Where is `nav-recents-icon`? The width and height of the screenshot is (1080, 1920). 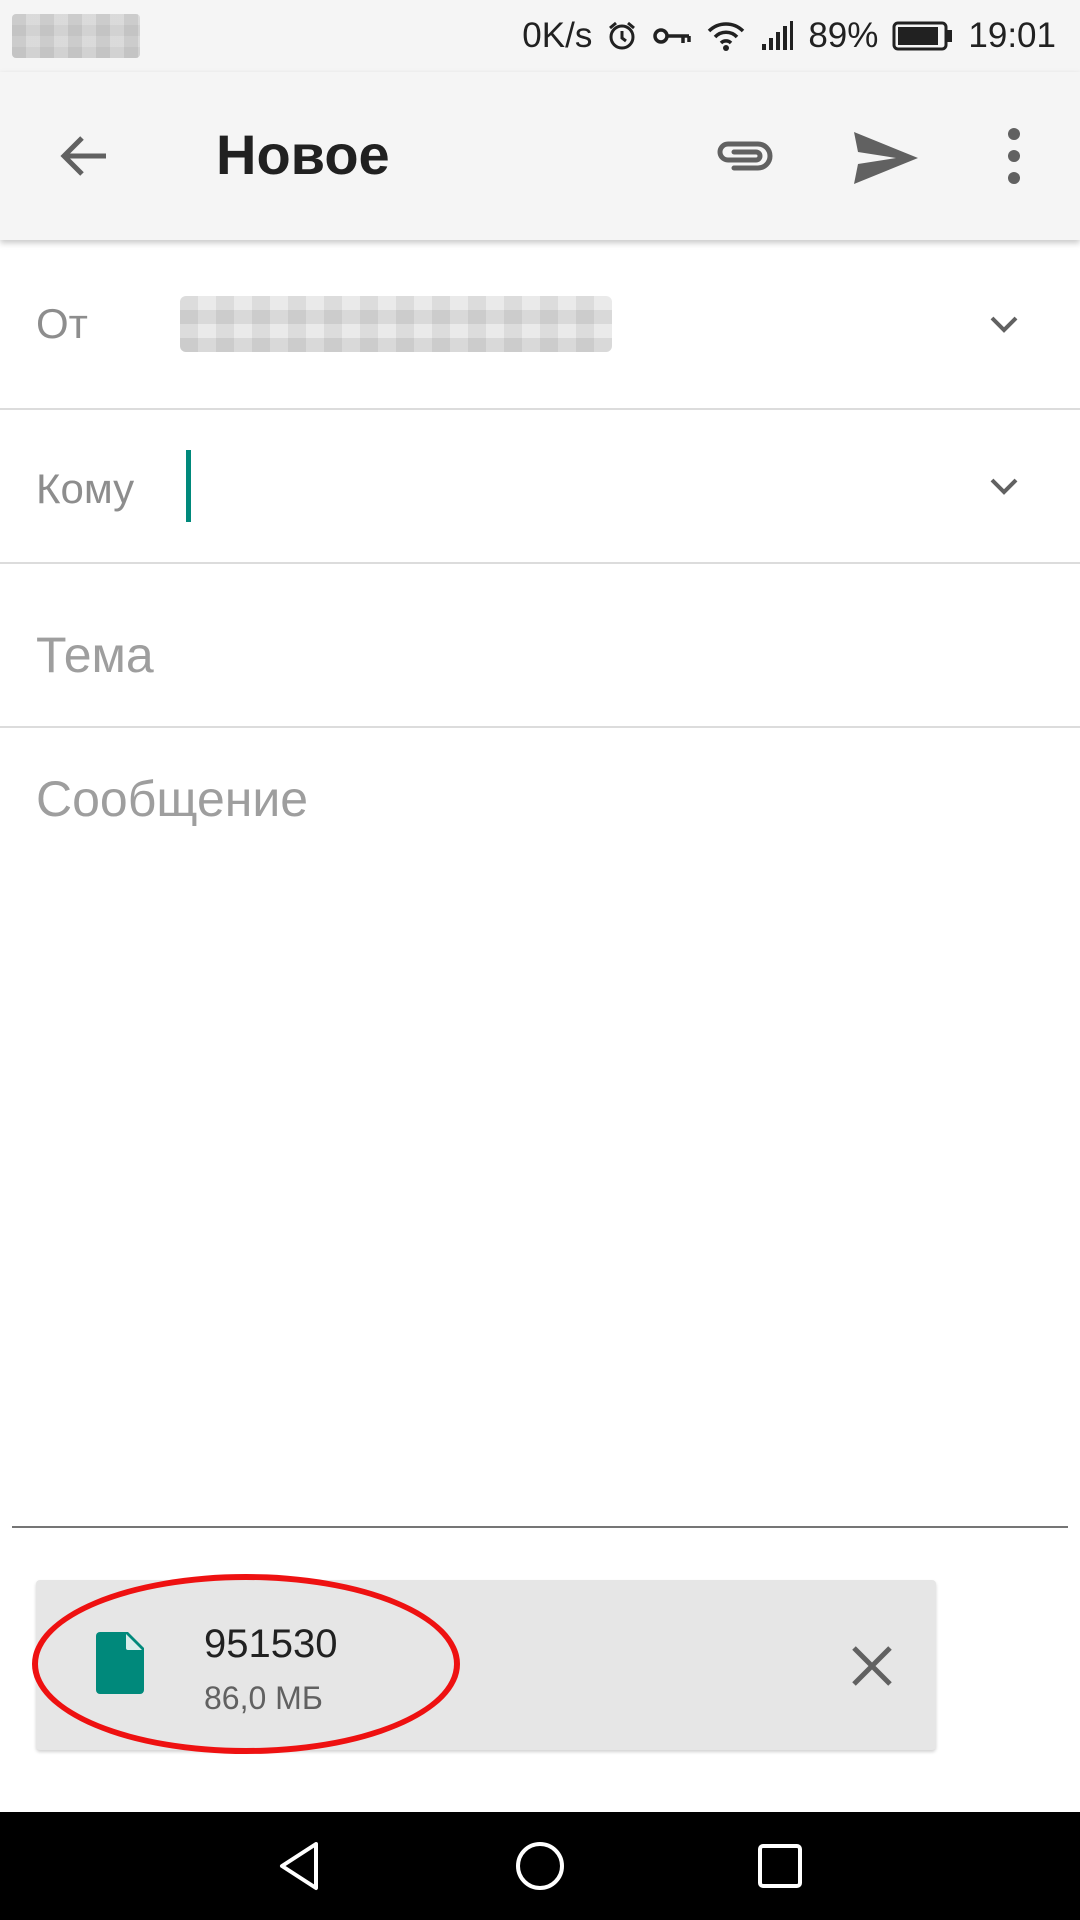
nav-recents-icon is located at coordinates (780, 1866).